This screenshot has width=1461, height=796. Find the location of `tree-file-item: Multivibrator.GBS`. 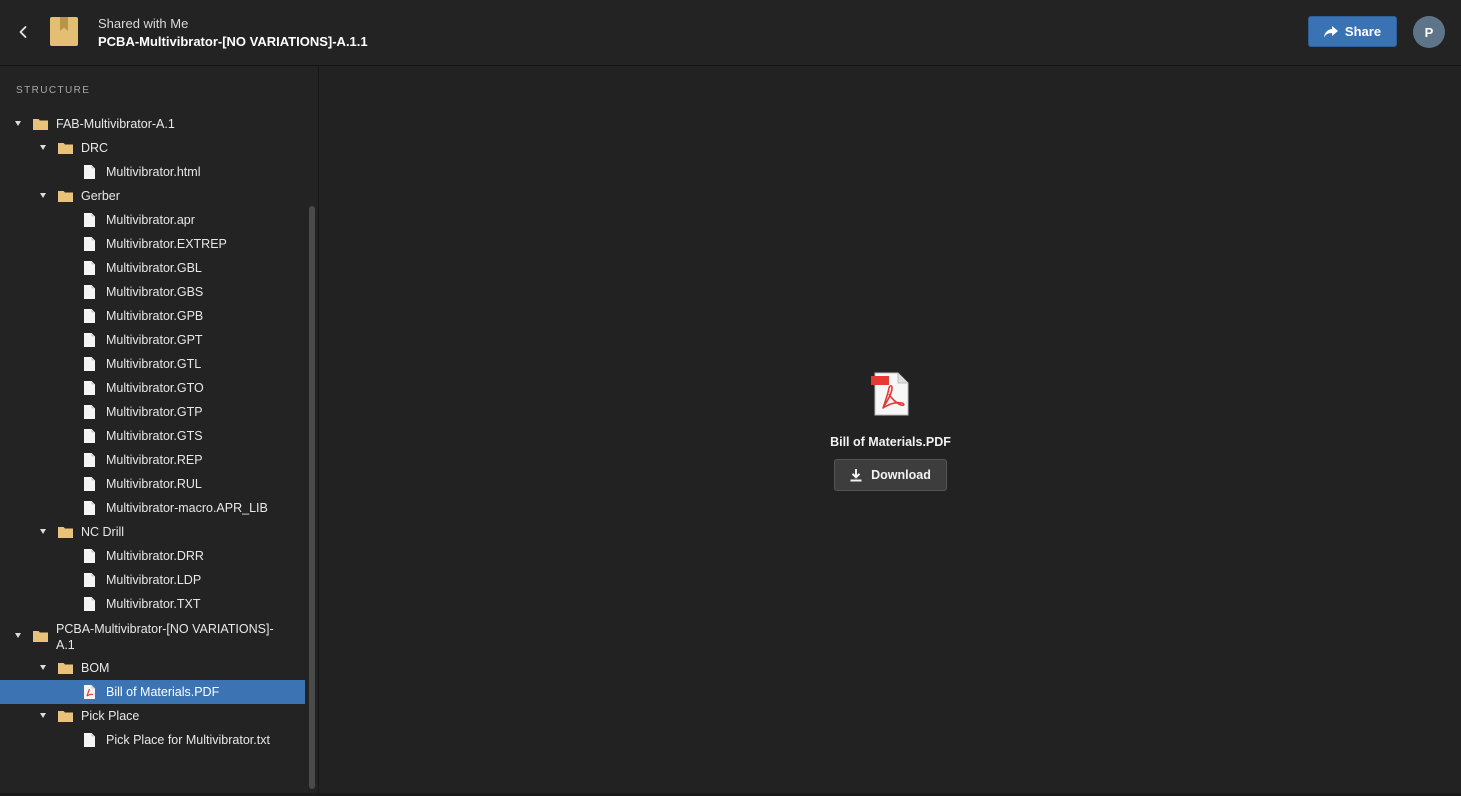

tree-file-item: Multivibrator.GBS is located at coordinates (152, 292).